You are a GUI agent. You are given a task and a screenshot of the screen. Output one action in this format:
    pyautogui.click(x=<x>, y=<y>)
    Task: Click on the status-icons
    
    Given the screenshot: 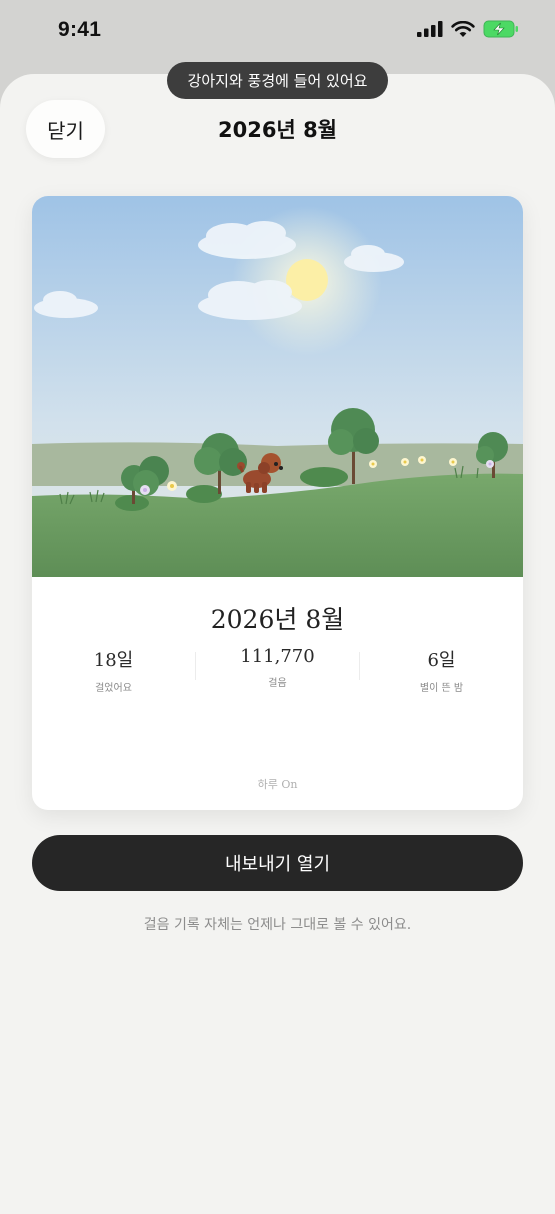 What is the action you would take?
    pyautogui.click(x=468, y=29)
    